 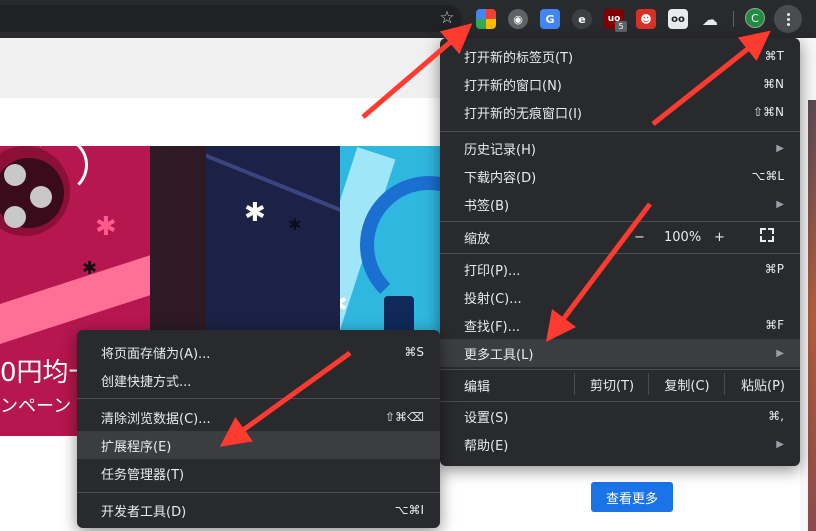 What do you see at coordinates (646, 19) in the screenshot?
I see `extension-face-icon: ☻` at bounding box center [646, 19].